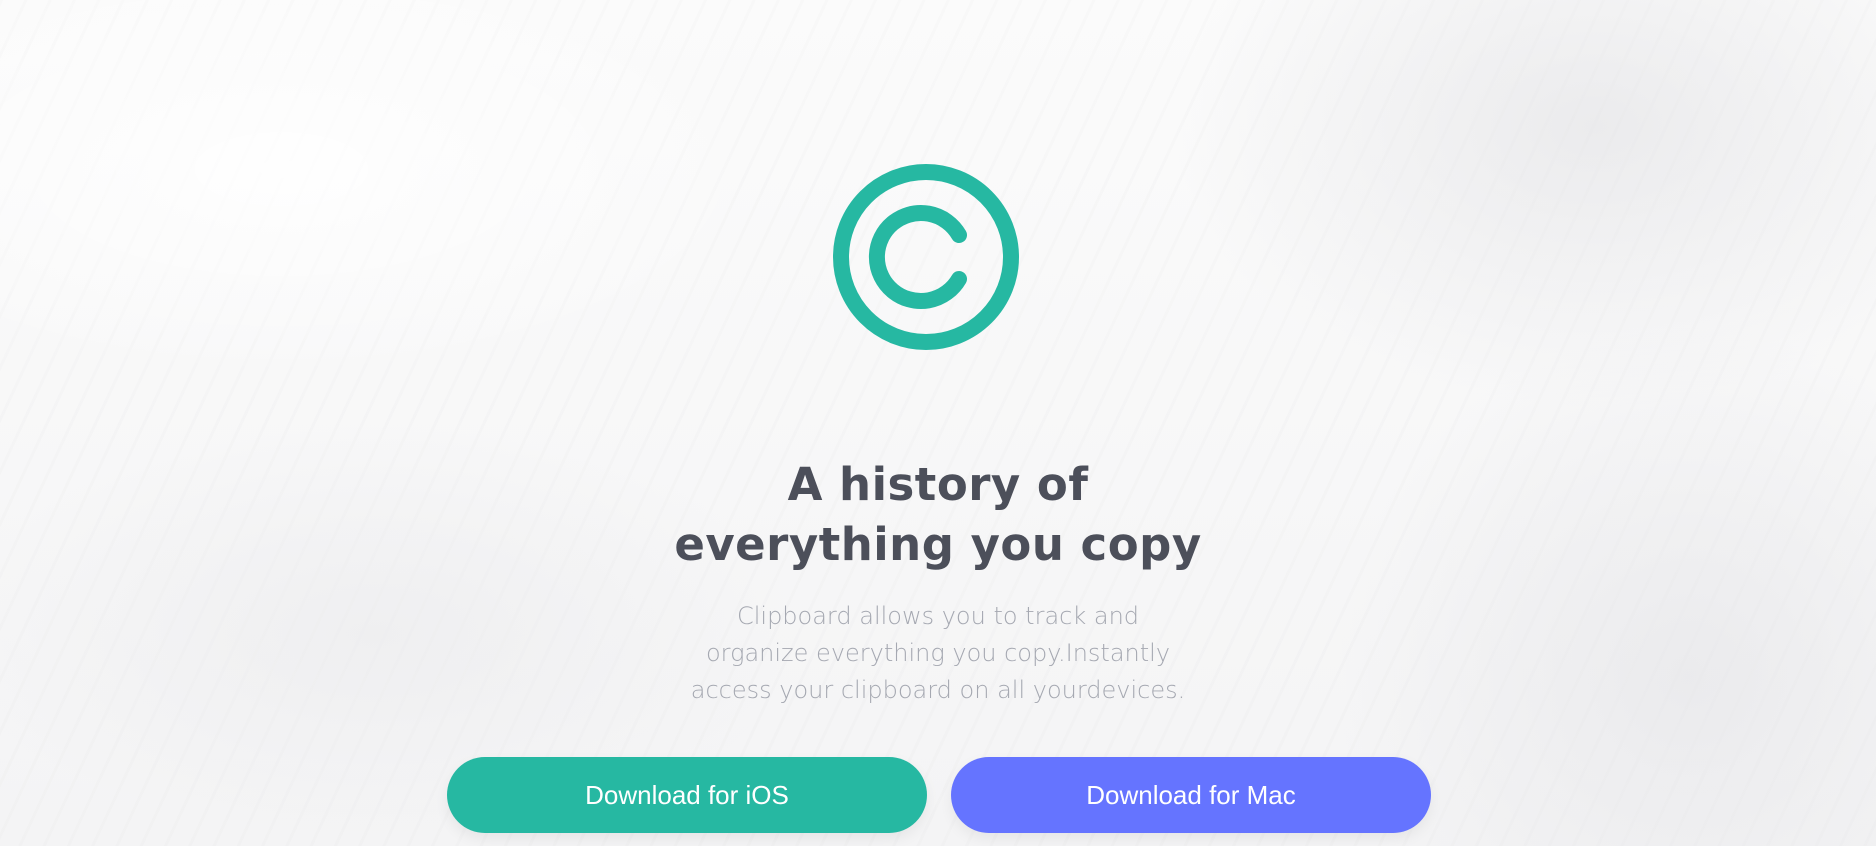 The width and height of the screenshot is (1876, 846). Describe the element at coordinates (938, 544) in the screenshot. I see `headline-line-2: everything you copy` at that location.